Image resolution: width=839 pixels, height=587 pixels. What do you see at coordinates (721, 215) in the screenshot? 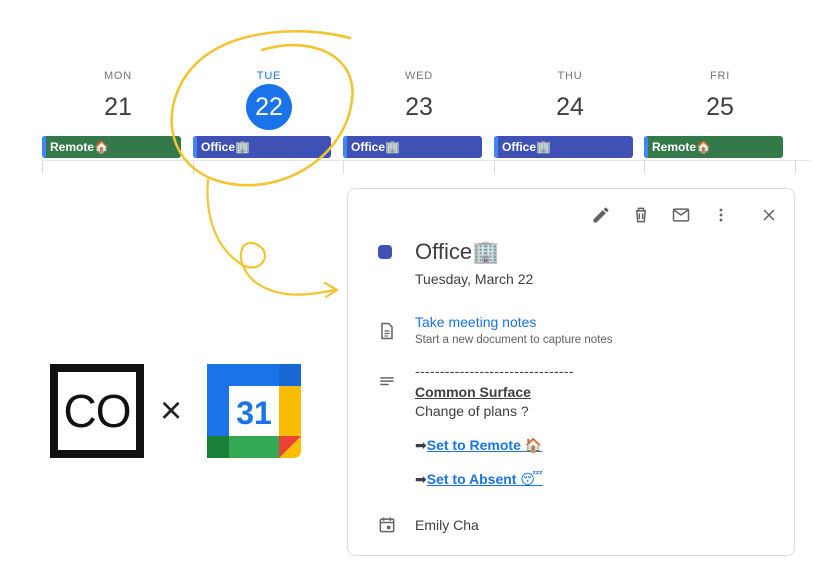
I see `more-vert-icon` at bounding box center [721, 215].